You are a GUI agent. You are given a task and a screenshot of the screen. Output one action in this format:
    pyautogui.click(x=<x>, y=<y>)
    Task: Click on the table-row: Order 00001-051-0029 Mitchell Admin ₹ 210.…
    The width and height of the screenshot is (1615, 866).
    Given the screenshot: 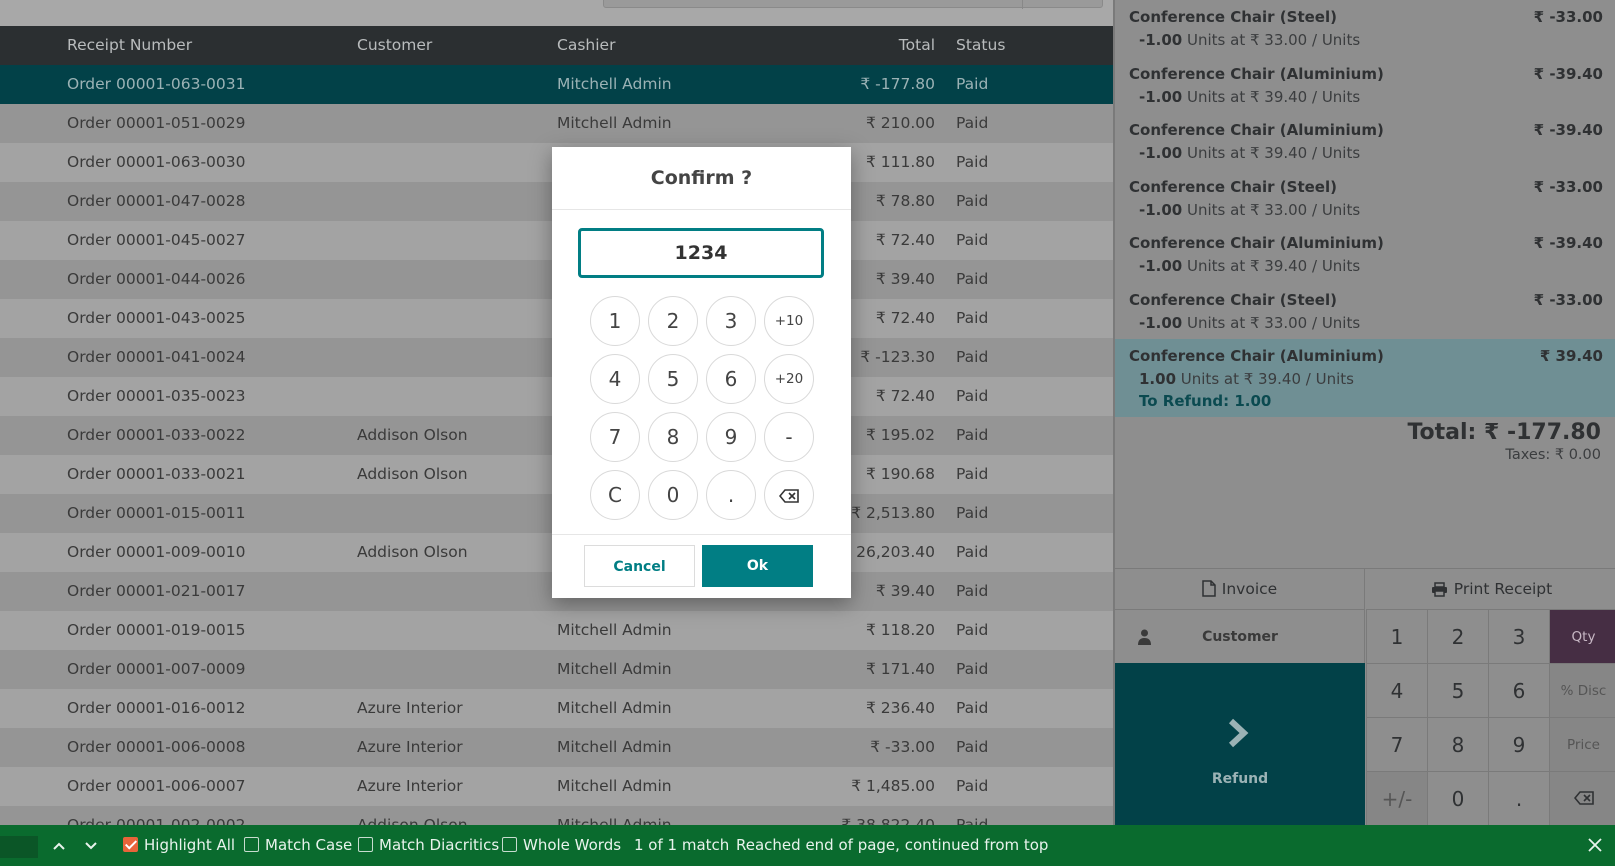 What is the action you would take?
    pyautogui.click(x=556, y=123)
    